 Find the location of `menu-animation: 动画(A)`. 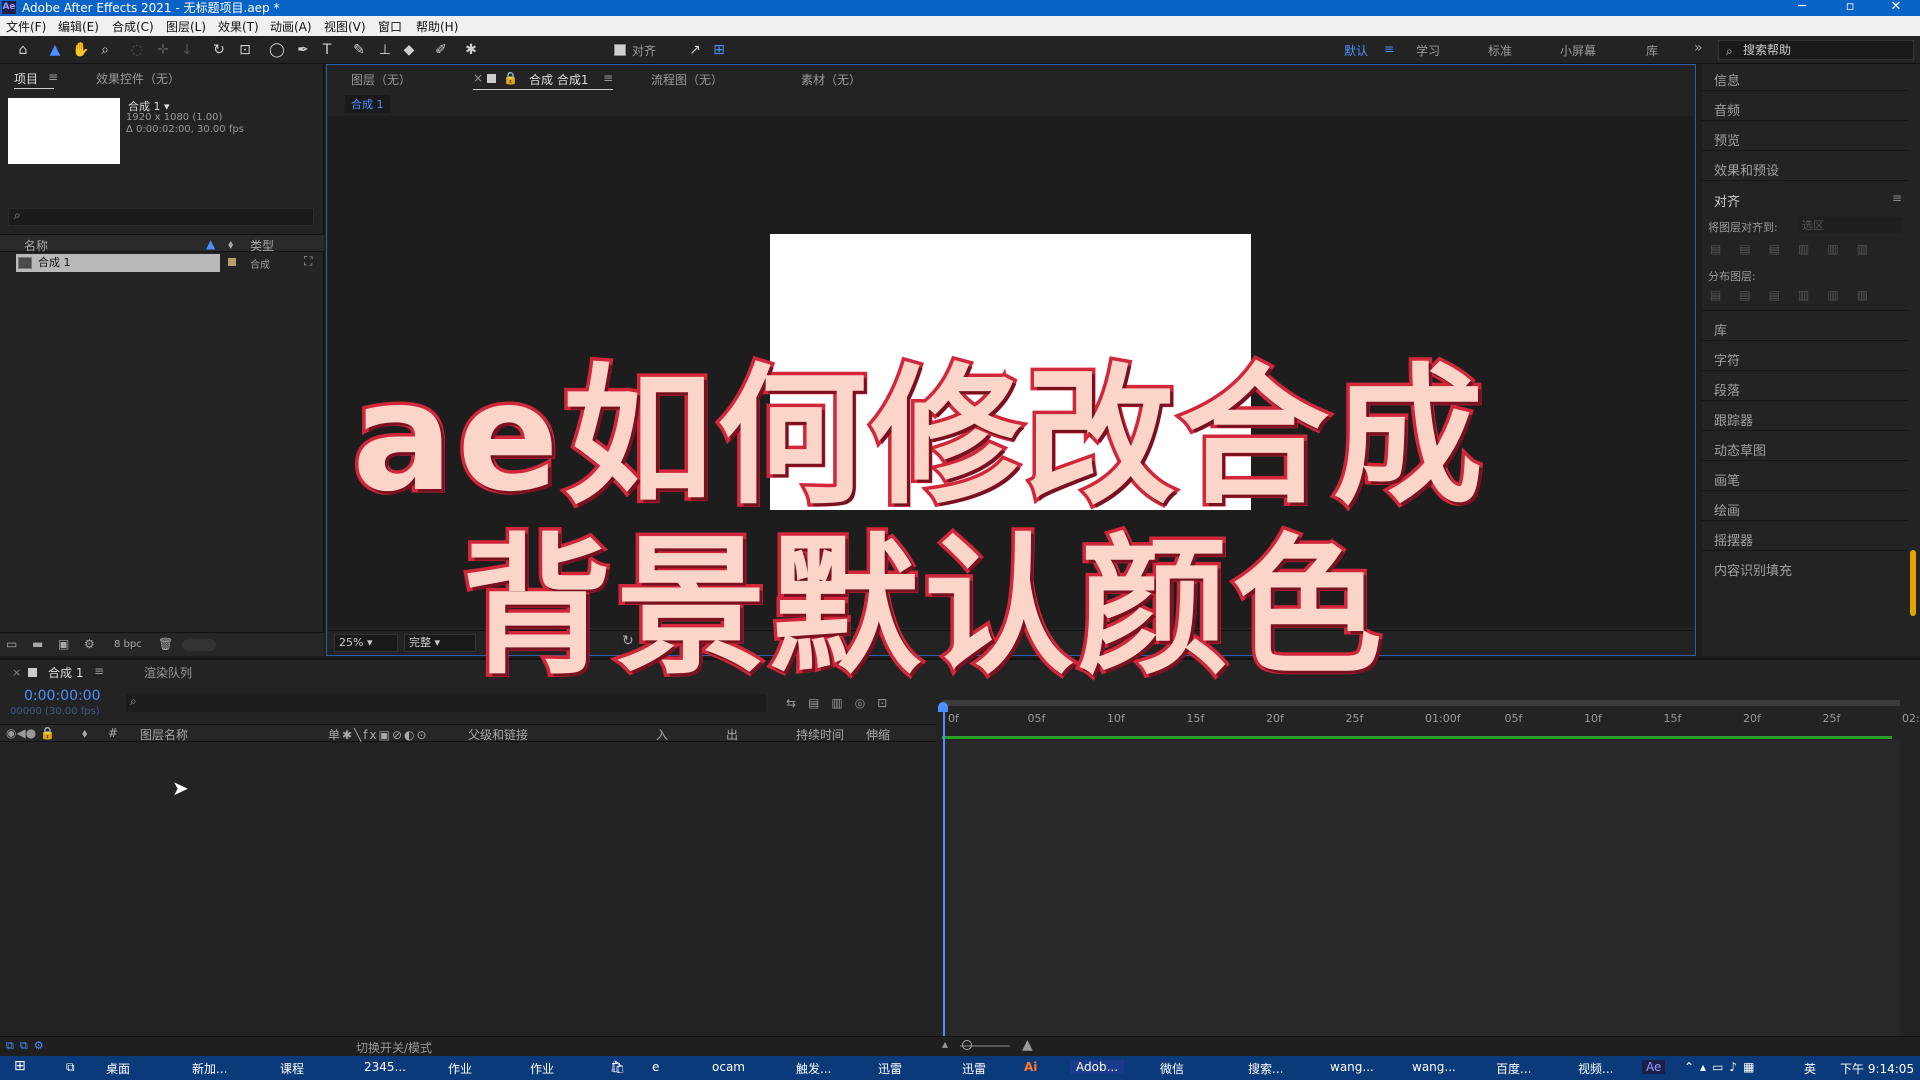

menu-animation: 动画(A) is located at coordinates (291, 26).